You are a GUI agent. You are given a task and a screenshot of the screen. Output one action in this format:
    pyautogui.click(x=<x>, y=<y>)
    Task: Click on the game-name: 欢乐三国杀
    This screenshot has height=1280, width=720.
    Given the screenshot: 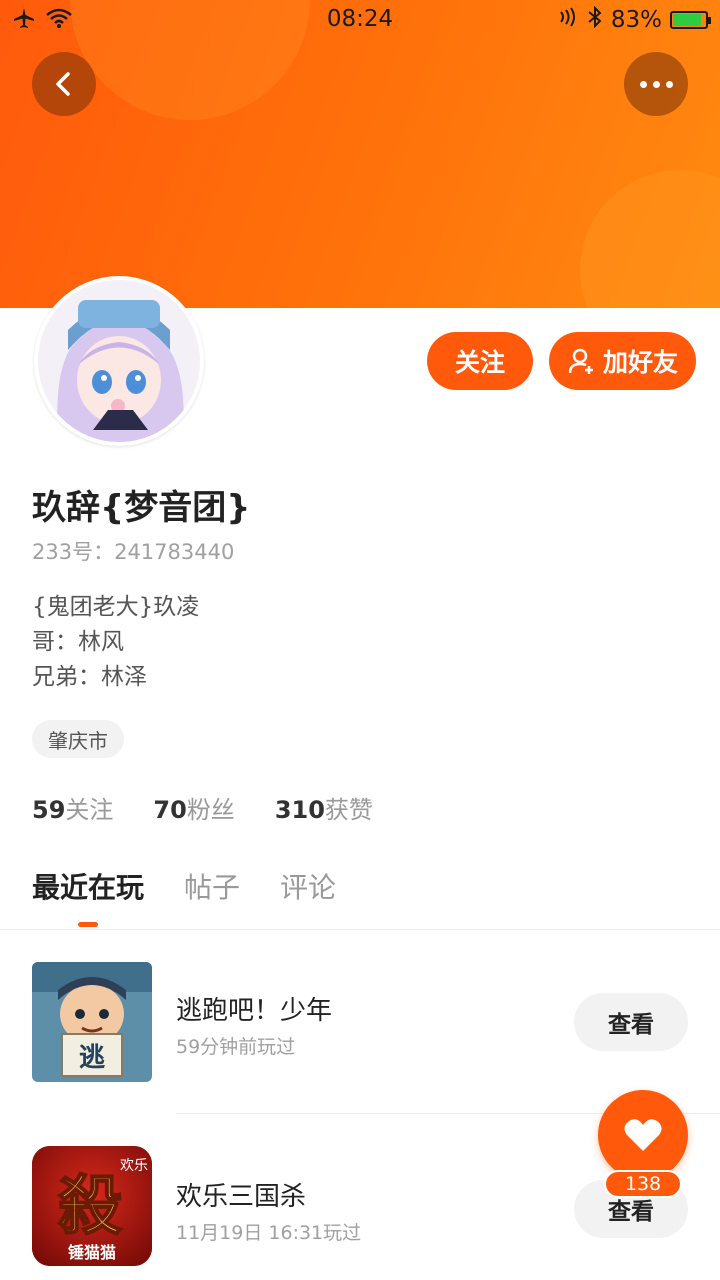 What is the action you would take?
    pyautogui.click(x=241, y=1197)
    